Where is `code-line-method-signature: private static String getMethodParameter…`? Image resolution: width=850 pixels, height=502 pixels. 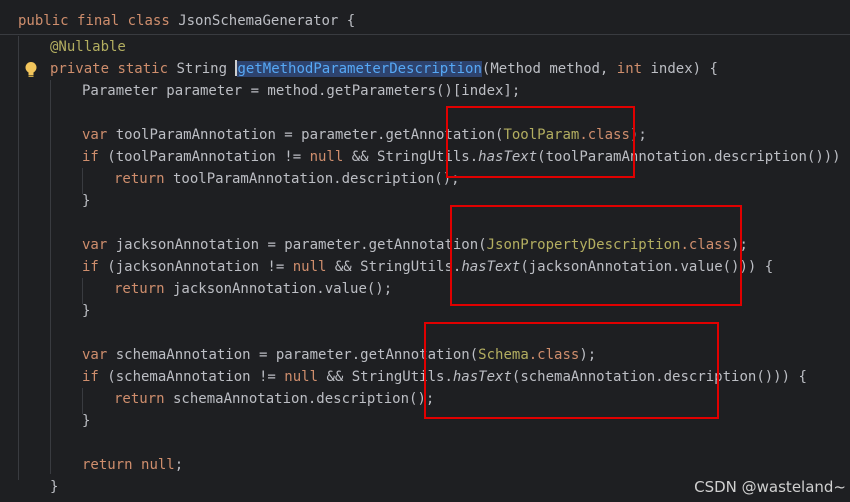 code-line-method-signature: private static String getMethodParameter… is located at coordinates (384, 69).